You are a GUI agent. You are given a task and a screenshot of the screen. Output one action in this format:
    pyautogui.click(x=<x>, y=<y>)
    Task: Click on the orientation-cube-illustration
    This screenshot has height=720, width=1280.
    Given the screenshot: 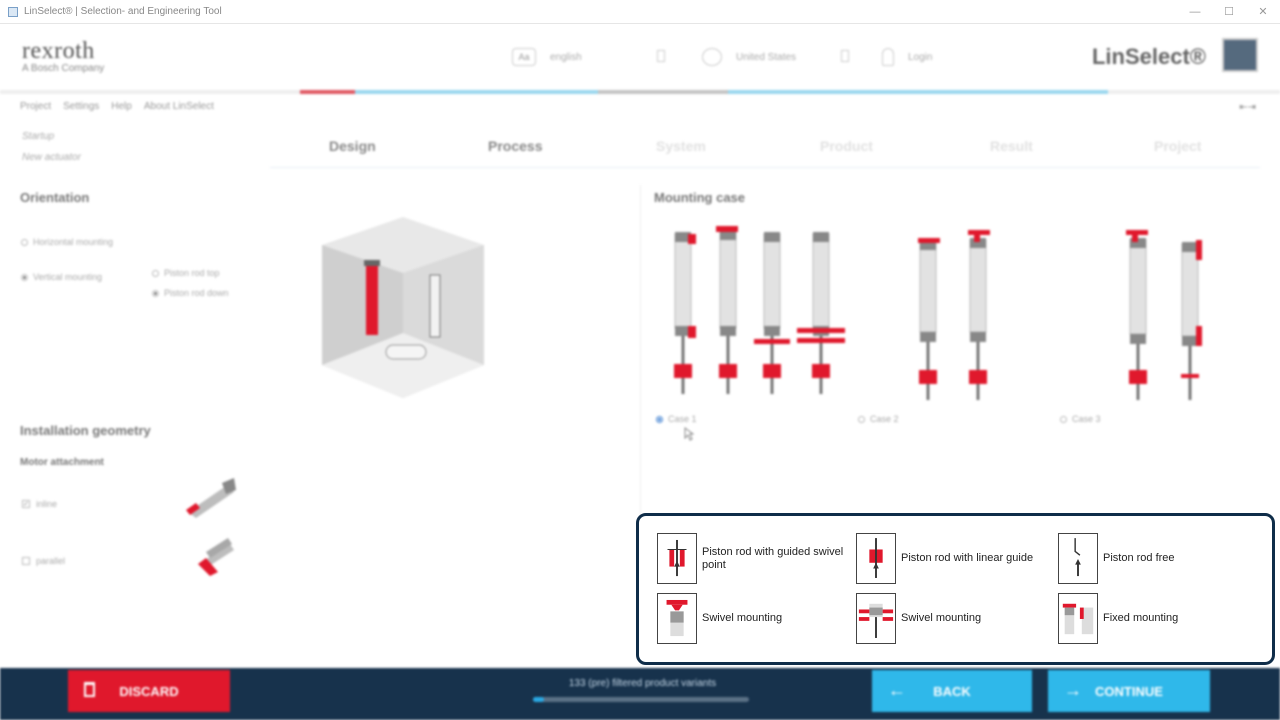 What is the action you would take?
    pyautogui.click(x=403, y=307)
    